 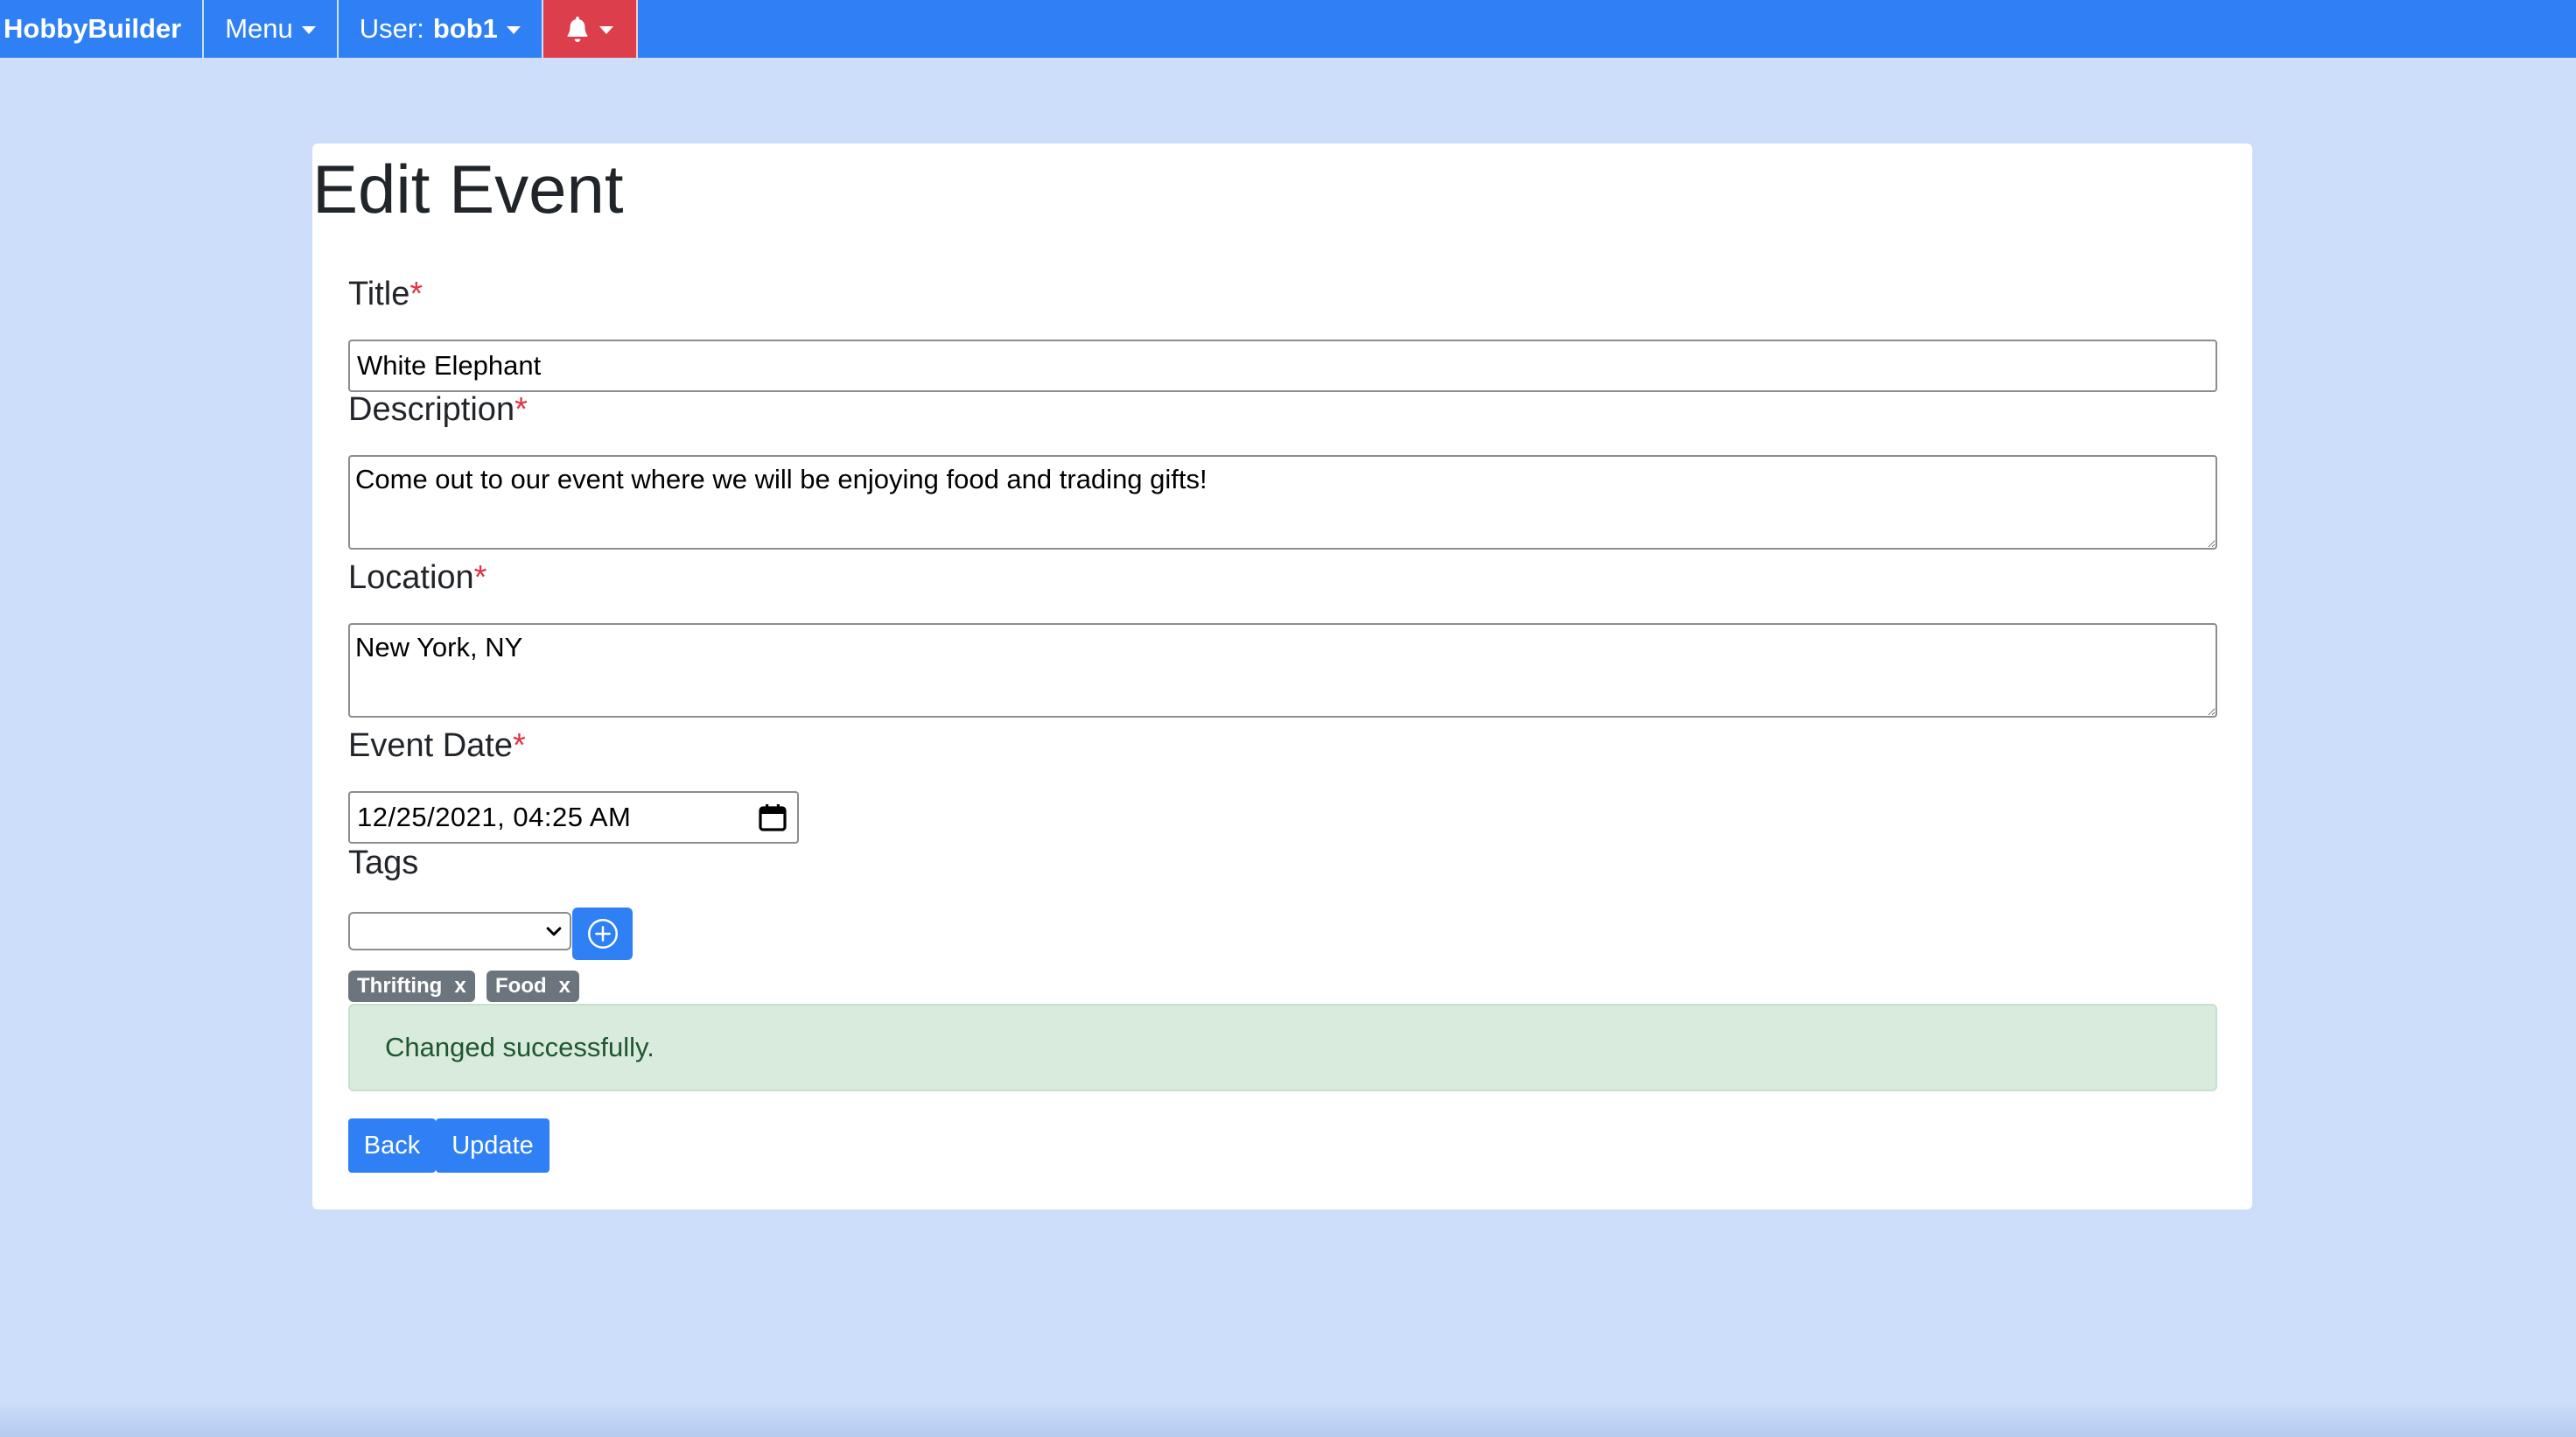 I want to click on update-button-label: Update, so click(x=493, y=1145).